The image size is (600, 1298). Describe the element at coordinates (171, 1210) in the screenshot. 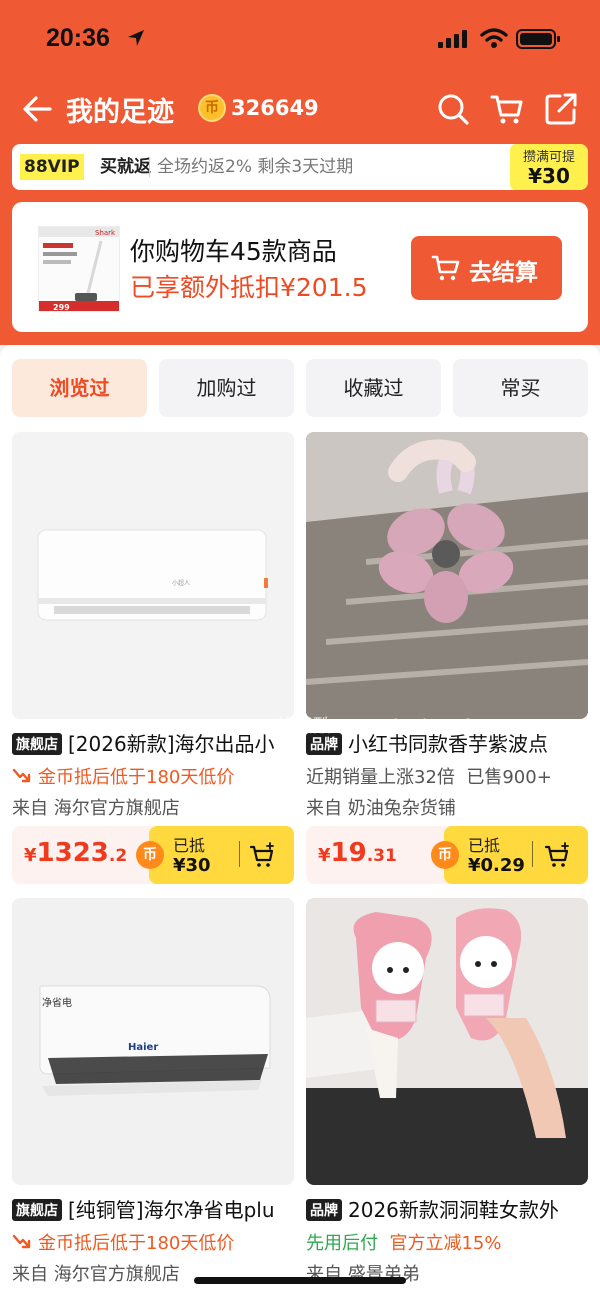

I see `product-title: [纯铜管]海尔净省电plu` at that location.